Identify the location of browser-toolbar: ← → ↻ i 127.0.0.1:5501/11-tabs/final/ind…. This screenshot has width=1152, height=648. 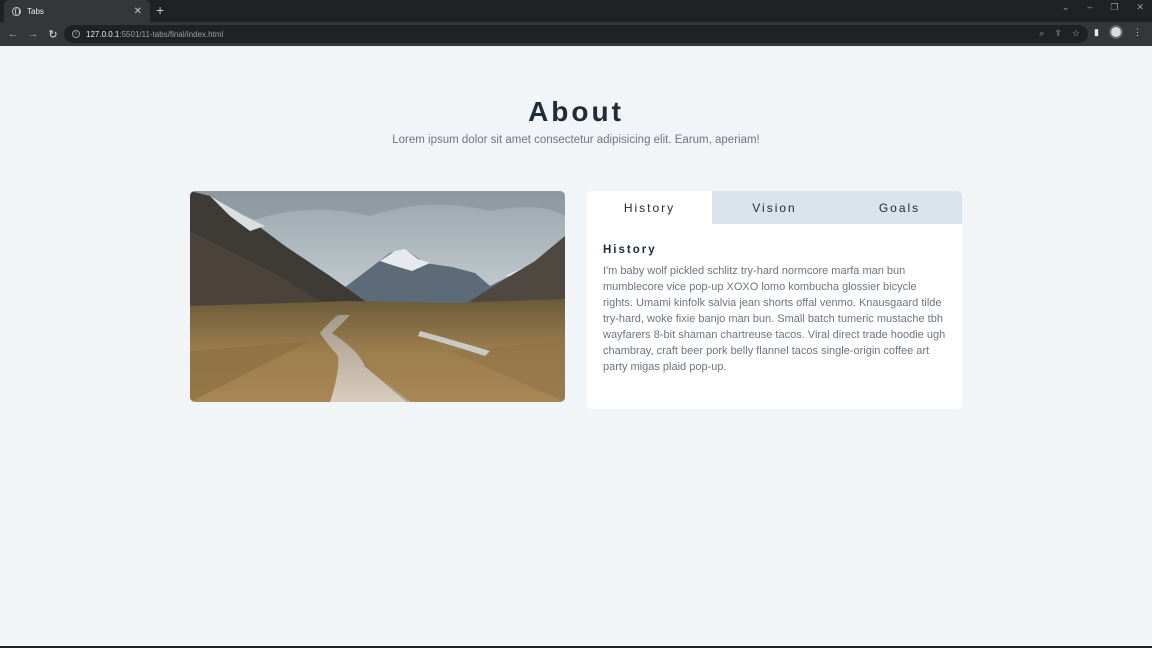
(576, 34).